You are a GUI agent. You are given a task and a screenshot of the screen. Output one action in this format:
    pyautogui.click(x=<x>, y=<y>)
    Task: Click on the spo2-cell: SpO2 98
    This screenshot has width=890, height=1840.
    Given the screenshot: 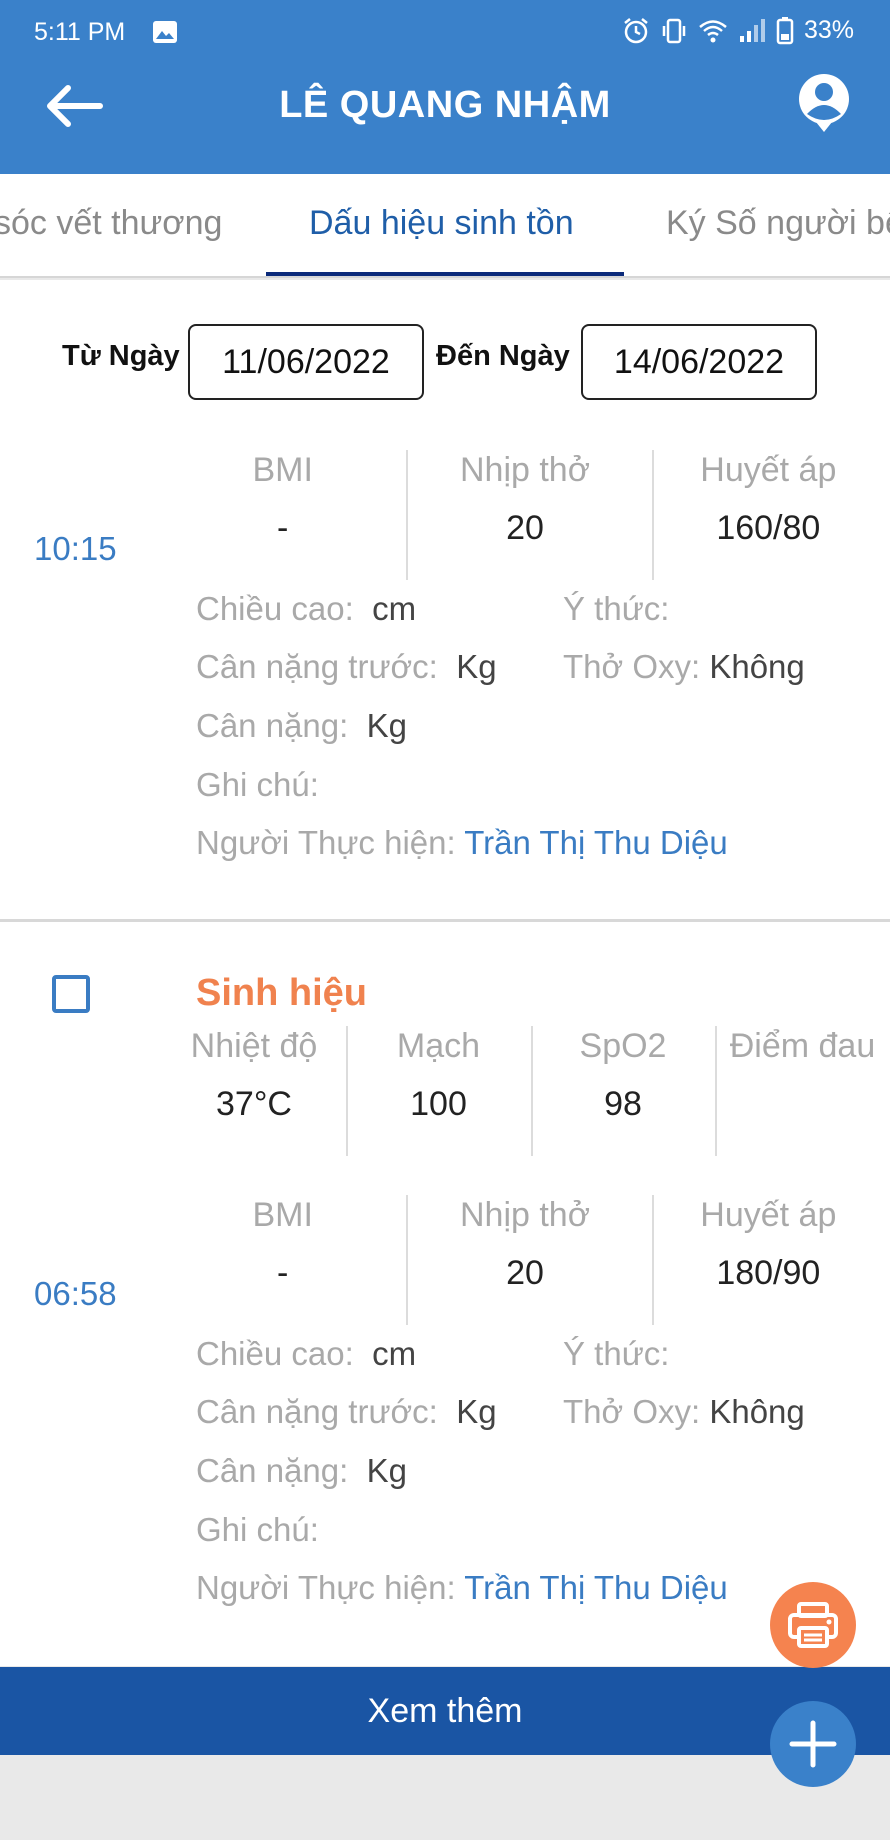 What is the action you would take?
    pyautogui.click(x=623, y=1091)
    